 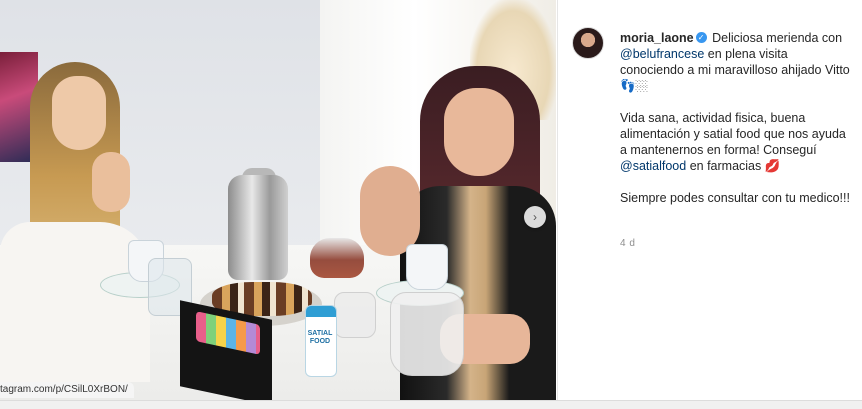 I want to click on caption-text: Deliciosa merienda con, so click(x=777, y=38).